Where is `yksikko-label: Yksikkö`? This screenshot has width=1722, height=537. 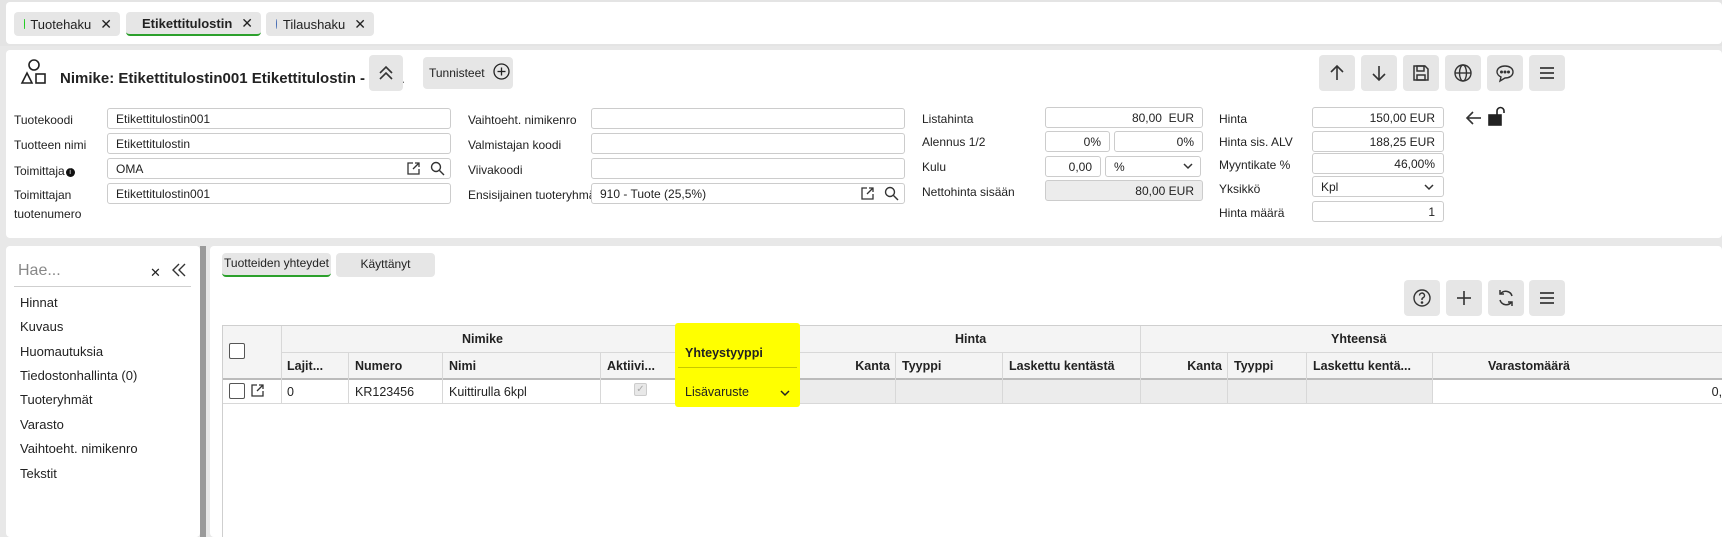
yksikko-label: Yksikkö is located at coordinates (1240, 189).